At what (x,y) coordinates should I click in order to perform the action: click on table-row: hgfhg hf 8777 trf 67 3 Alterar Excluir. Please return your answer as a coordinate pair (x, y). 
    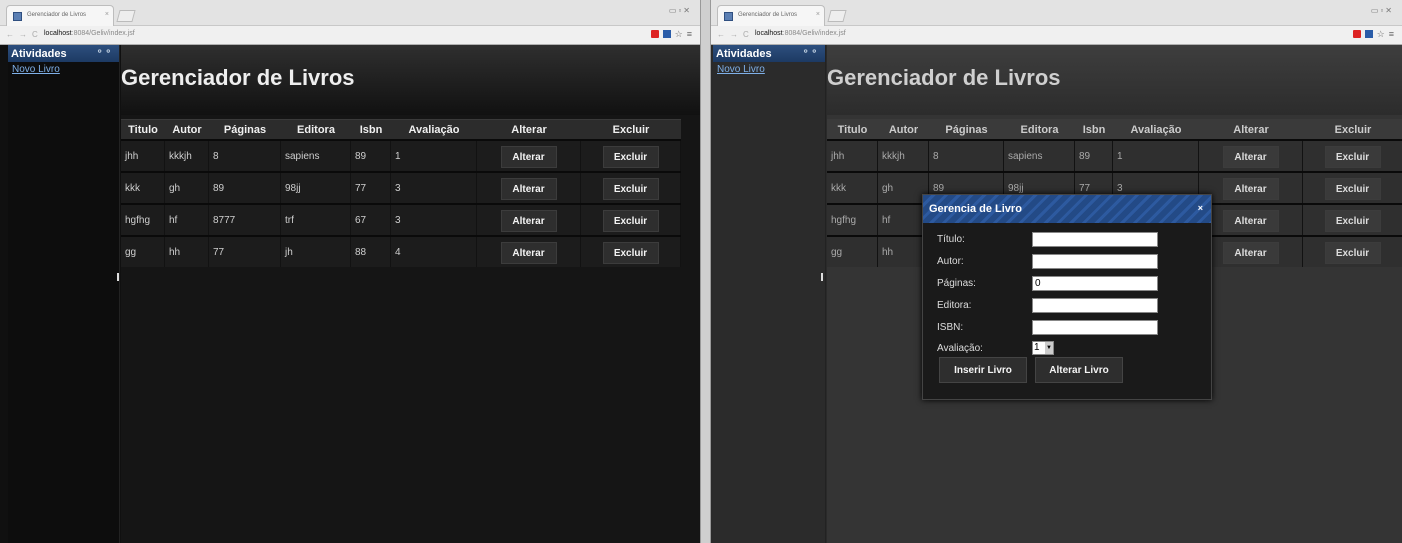
    Looking at the image, I should click on (401, 219).